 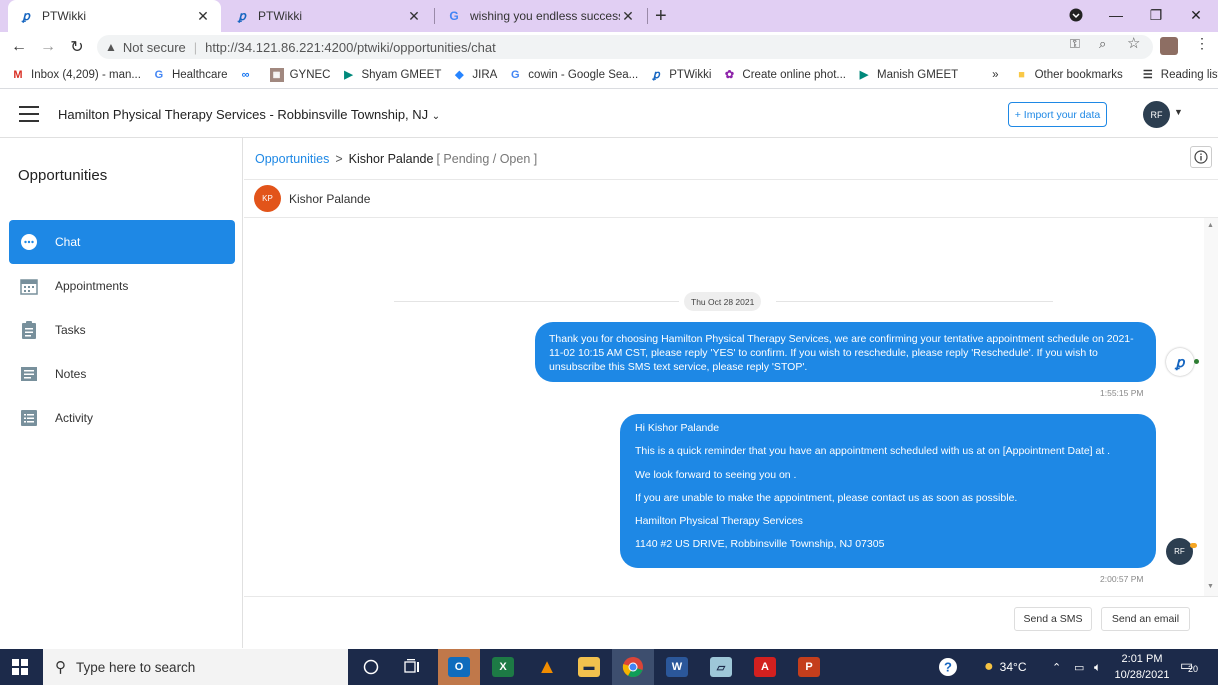 What do you see at coordinates (487, 158) in the screenshot?
I see `status-badge: [ Pending / Open ]` at bounding box center [487, 158].